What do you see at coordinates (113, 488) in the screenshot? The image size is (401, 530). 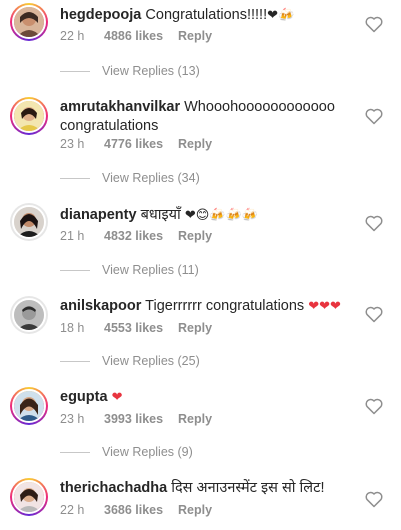 I see `username: therichachadha` at bounding box center [113, 488].